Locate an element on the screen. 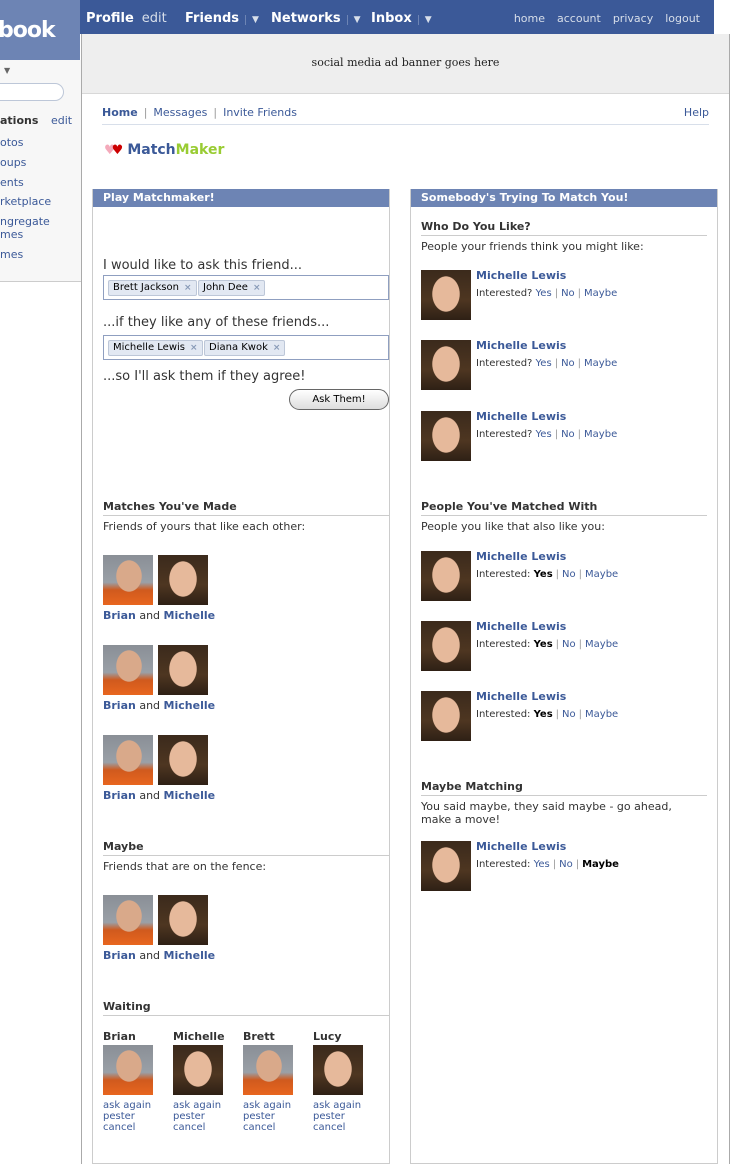 The width and height of the screenshot is (730, 1164). nav-friends: Friends ▼ is located at coordinates (222, 18).